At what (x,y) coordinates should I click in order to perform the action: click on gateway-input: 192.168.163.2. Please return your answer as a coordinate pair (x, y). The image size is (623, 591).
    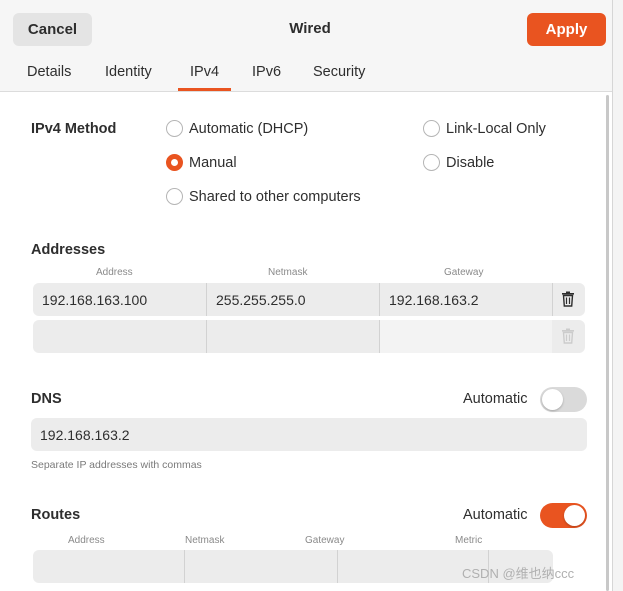
    Looking at the image, I should click on (466, 299).